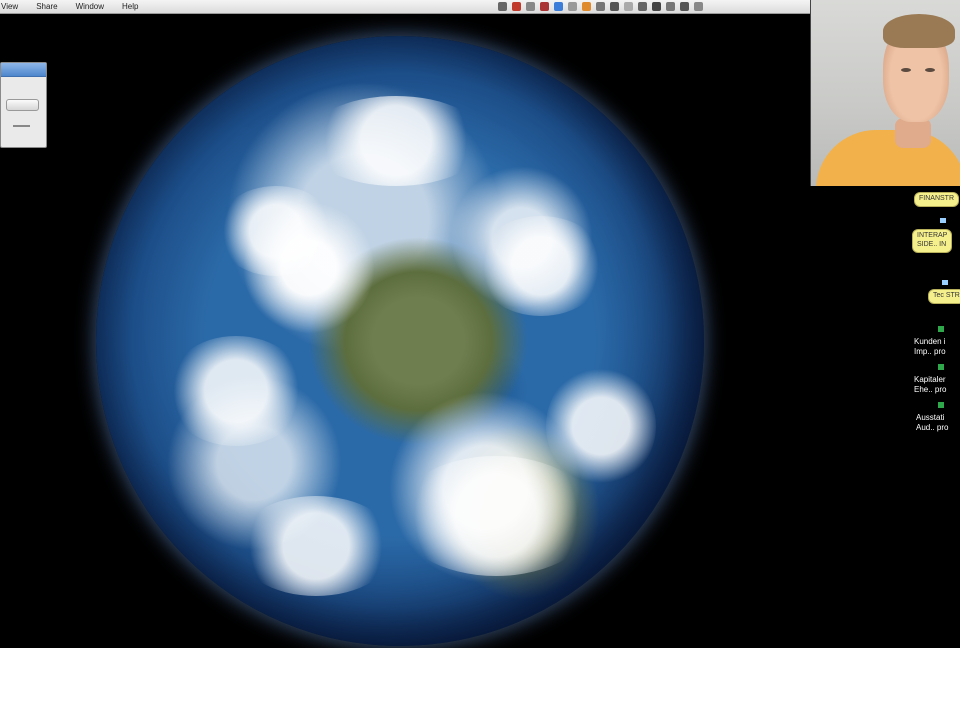 Image resolution: width=960 pixels, height=720 pixels. I want to click on mindmap-item: Ausstati Aud.. pro, so click(932, 423).